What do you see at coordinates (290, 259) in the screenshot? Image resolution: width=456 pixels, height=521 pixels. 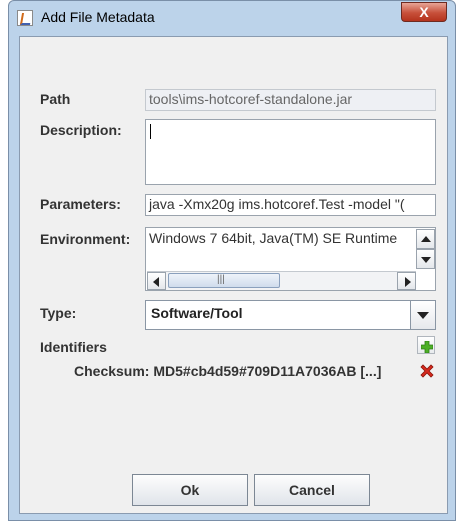 I see `environment-scrollpane: Windows 7 64bit, Java(TM) SE Runtime |||` at bounding box center [290, 259].